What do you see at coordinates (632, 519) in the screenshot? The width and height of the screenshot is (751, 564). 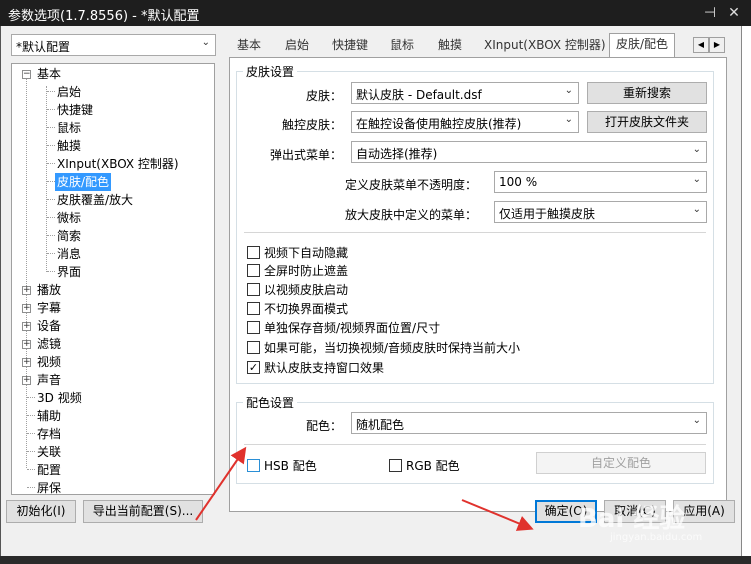 I see `watermark-logo: Bai 经验` at bounding box center [632, 519].